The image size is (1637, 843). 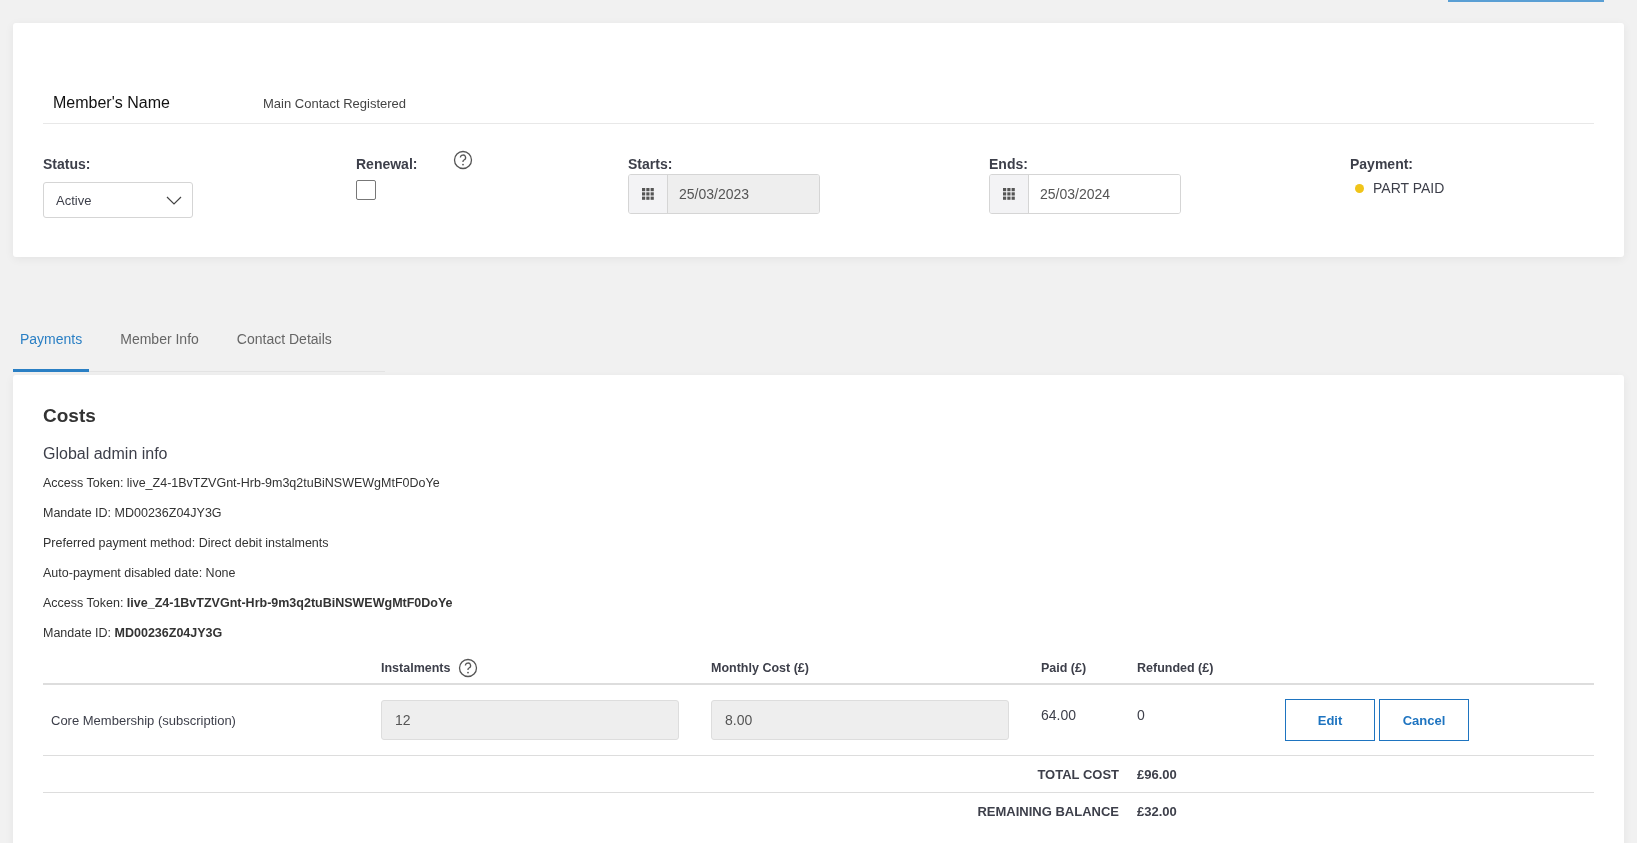 What do you see at coordinates (1157, 811) in the screenshot?
I see `total-value: £32.00` at bounding box center [1157, 811].